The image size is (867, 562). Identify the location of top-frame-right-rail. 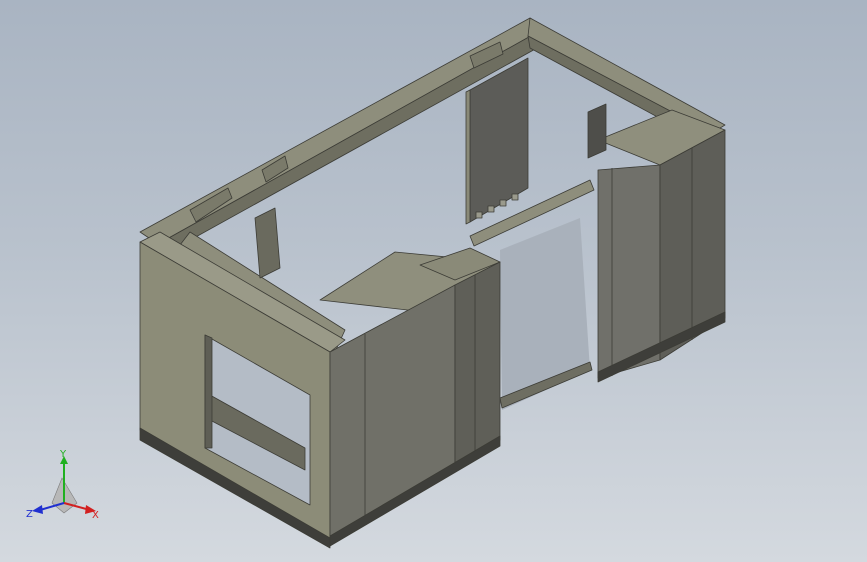
(626, 75).